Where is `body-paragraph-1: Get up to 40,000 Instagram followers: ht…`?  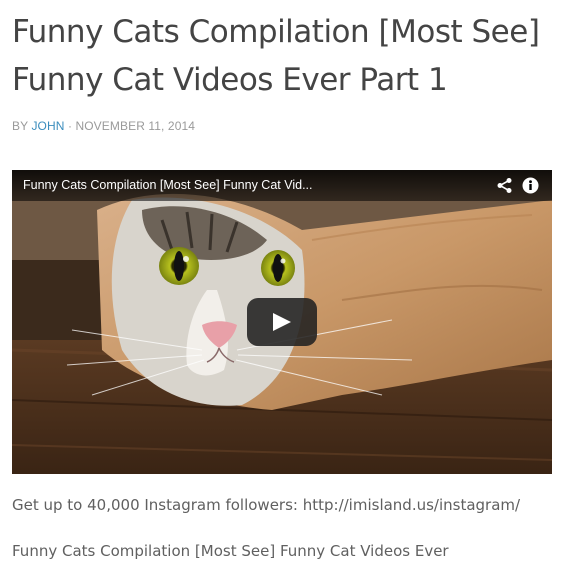
body-paragraph-1: Get up to 40,000 Instagram followers: ht… is located at coordinates (266, 505).